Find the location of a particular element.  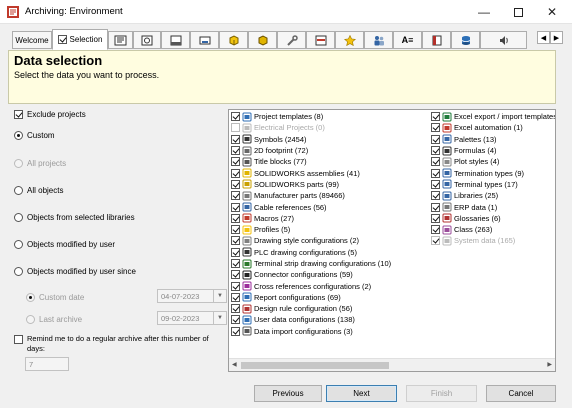

data-type-item: Manufacturer parts (89466) is located at coordinates (330, 195).